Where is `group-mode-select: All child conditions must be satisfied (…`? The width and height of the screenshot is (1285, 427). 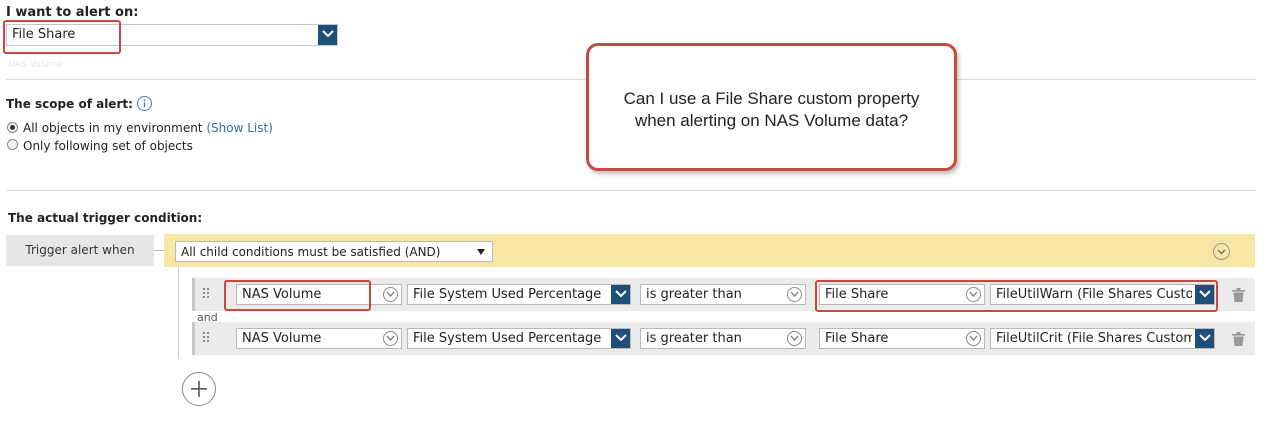
group-mode-select: All child conditions must be satisfied (… is located at coordinates (334, 251).